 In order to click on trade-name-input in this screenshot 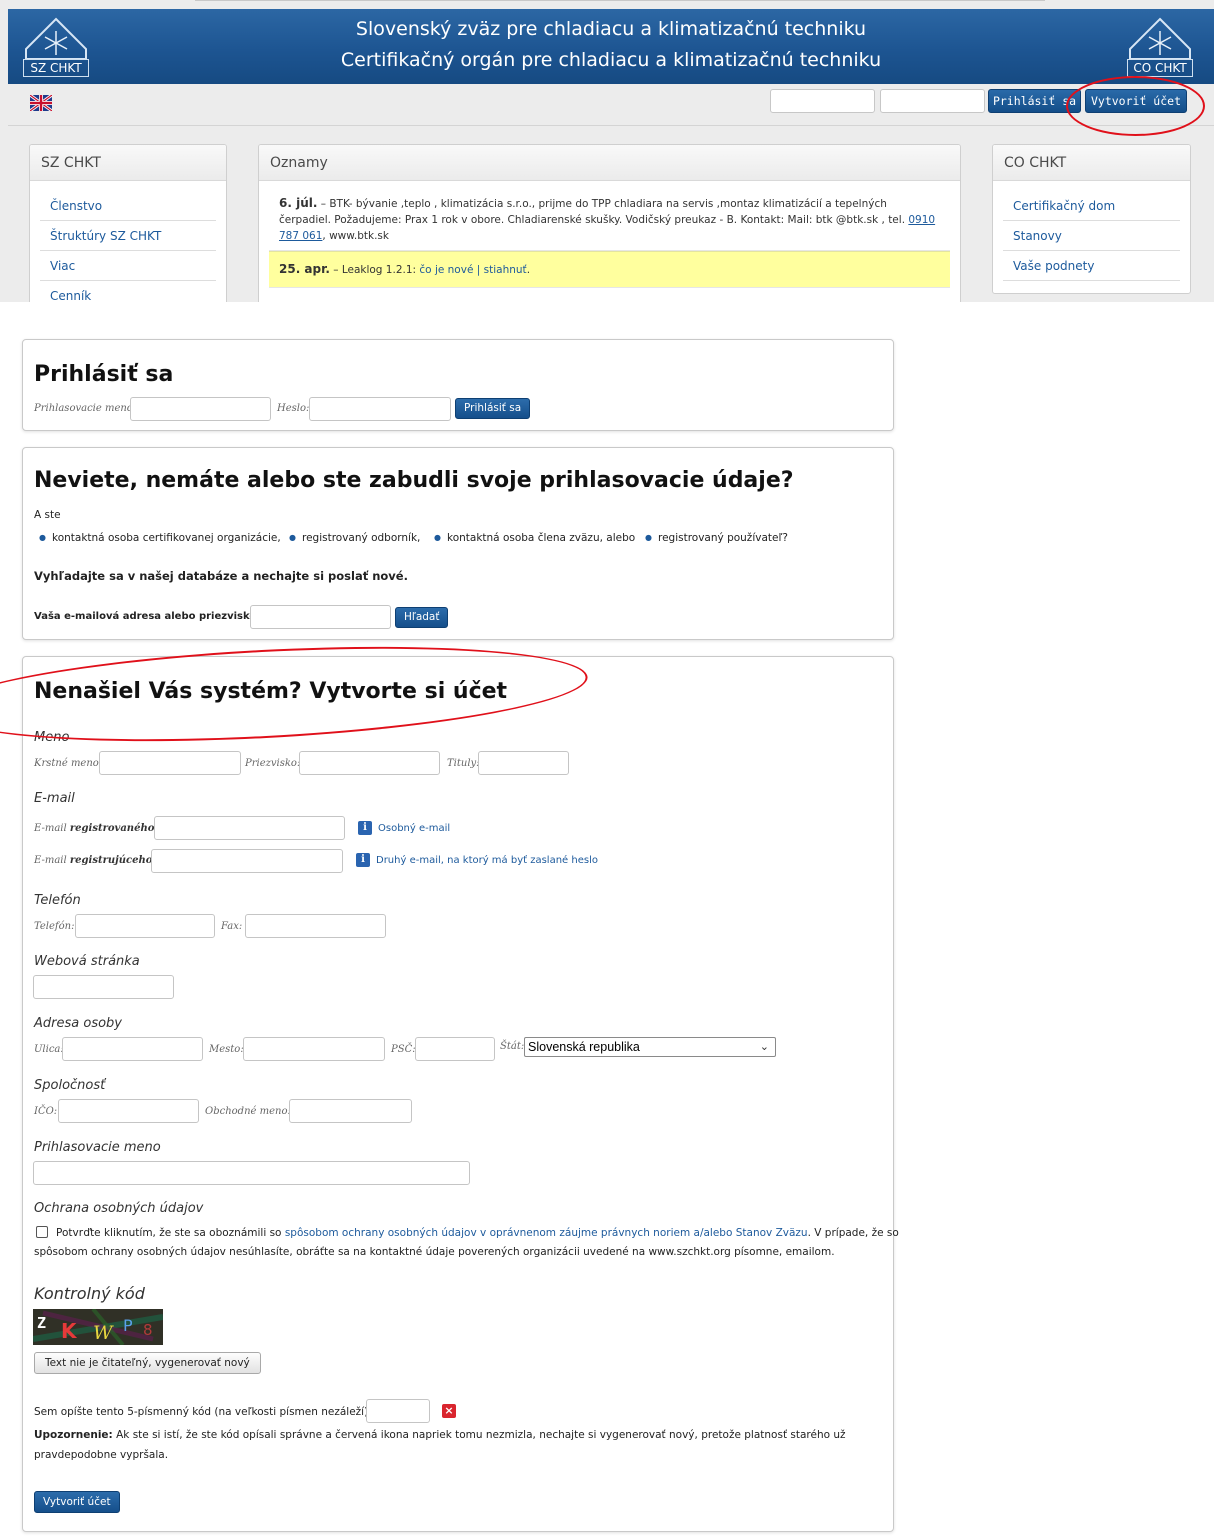, I will do `click(350, 1111)`.